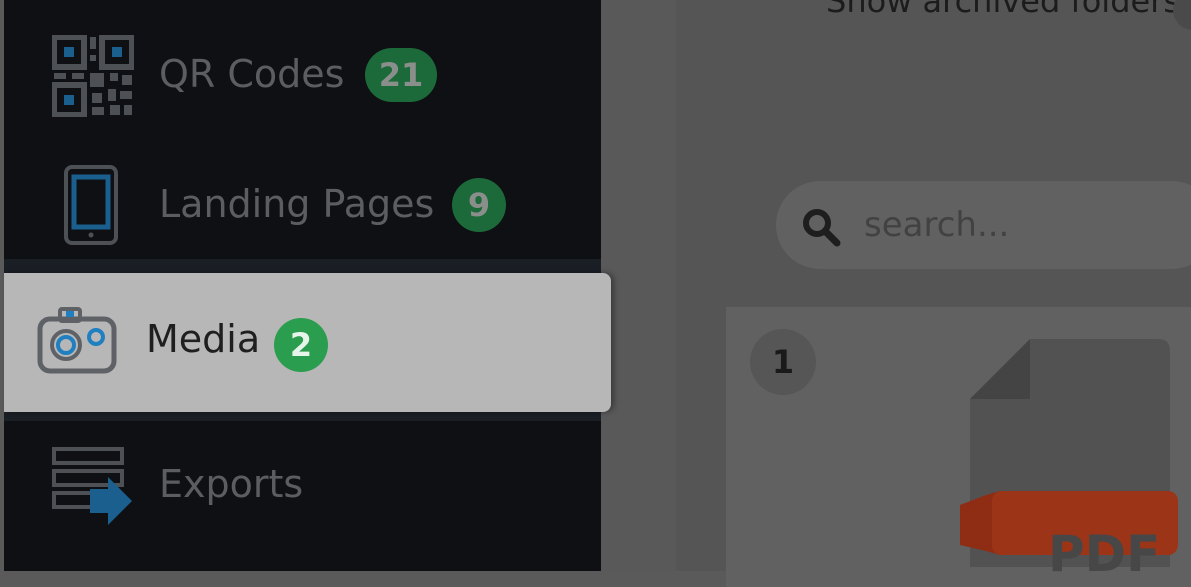  What do you see at coordinates (1003, 10) in the screenshot?
I see `show-archived-folders-label: Show archived folders` at bounding box center [1003, 10].